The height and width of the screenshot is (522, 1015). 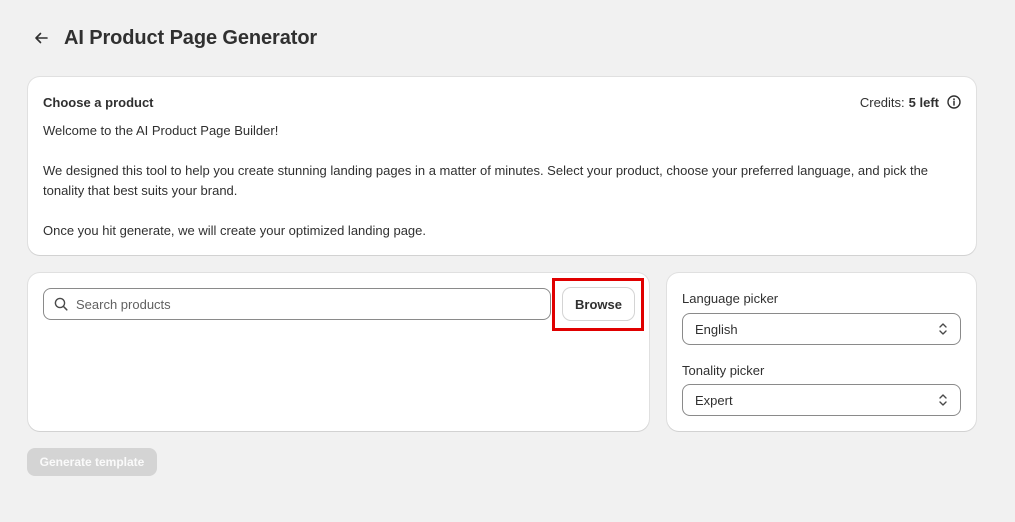 I want to click on search-field, so click(x=297, y=304).